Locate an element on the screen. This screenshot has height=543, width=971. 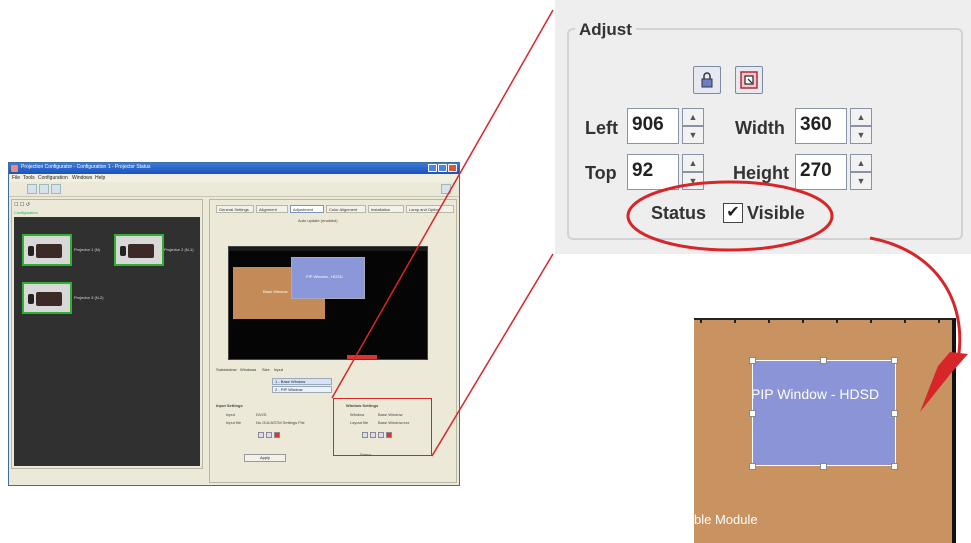
status-highlight-ellipse is located at coordinates (730, 216).